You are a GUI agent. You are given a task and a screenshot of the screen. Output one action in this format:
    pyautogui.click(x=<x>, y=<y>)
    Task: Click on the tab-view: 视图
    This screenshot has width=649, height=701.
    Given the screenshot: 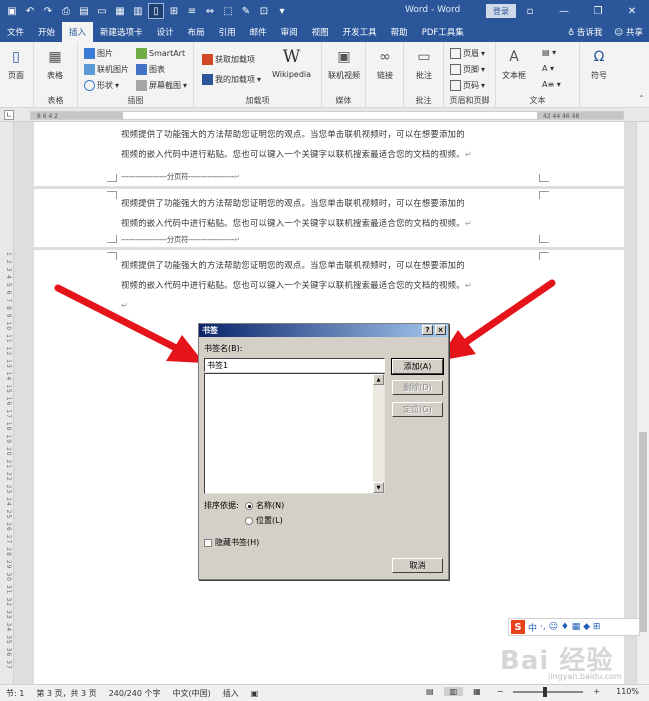 What is the action you would take?
    pyautogui.click(x=320, y=32)
    